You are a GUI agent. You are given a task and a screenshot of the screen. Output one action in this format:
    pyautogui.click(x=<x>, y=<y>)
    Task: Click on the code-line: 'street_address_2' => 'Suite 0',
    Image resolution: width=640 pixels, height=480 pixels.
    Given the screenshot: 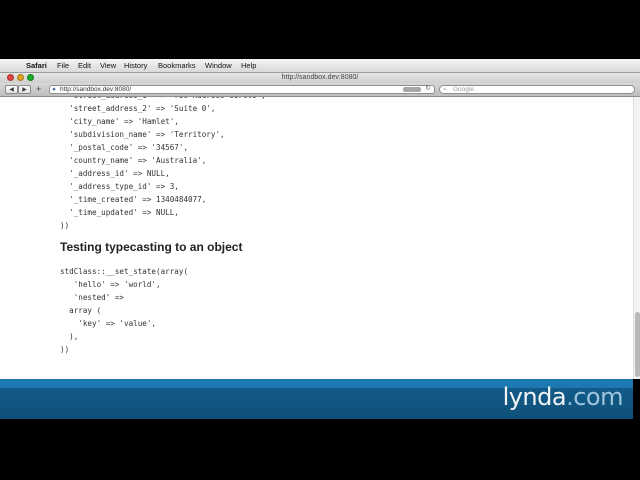 What is the action you would take?
    pyautogui.click(x=142, y=108)
    